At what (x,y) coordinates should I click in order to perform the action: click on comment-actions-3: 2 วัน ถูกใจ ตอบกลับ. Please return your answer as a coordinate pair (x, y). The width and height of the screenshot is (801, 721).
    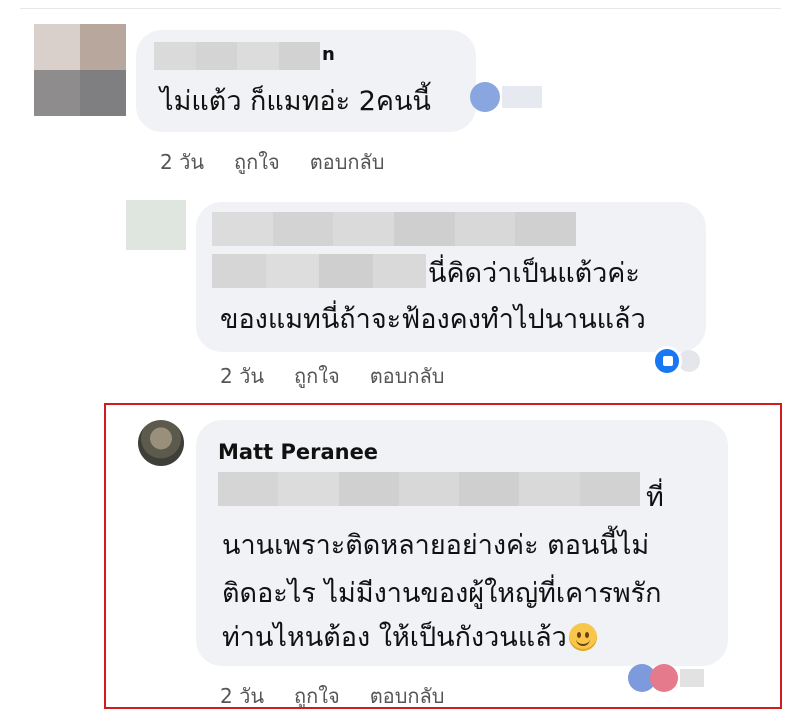
    Looking at the image, I should click on (332, 696).